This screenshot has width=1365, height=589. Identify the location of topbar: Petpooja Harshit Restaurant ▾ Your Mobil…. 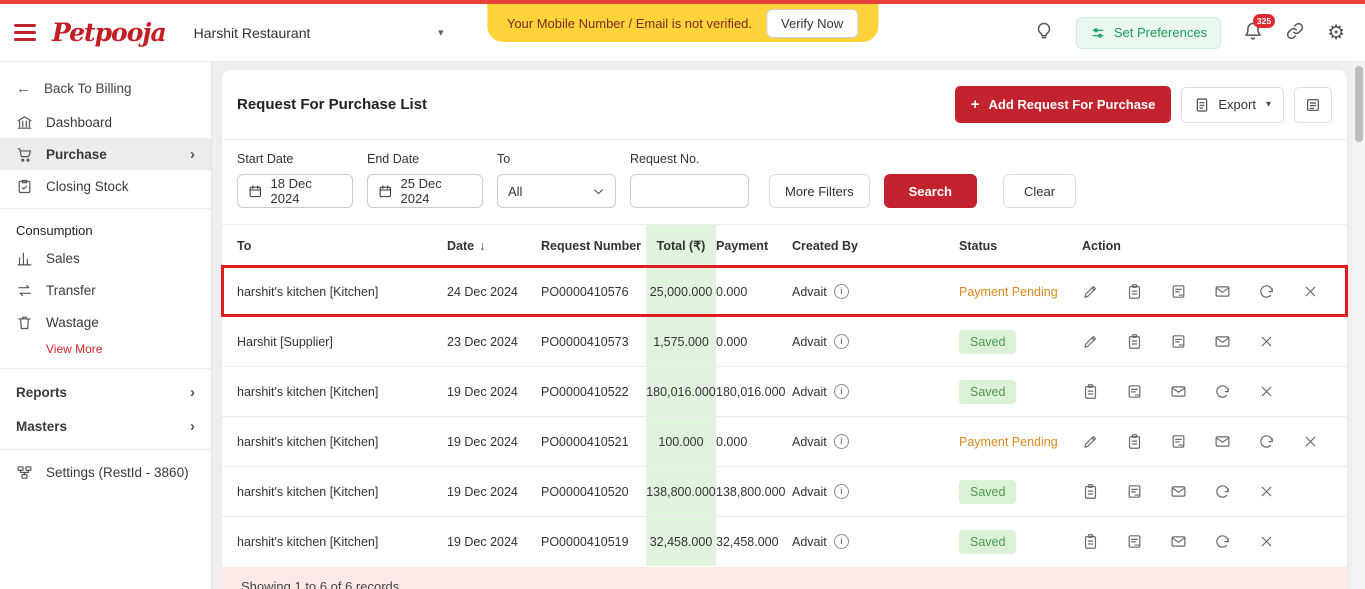
(682, 33).